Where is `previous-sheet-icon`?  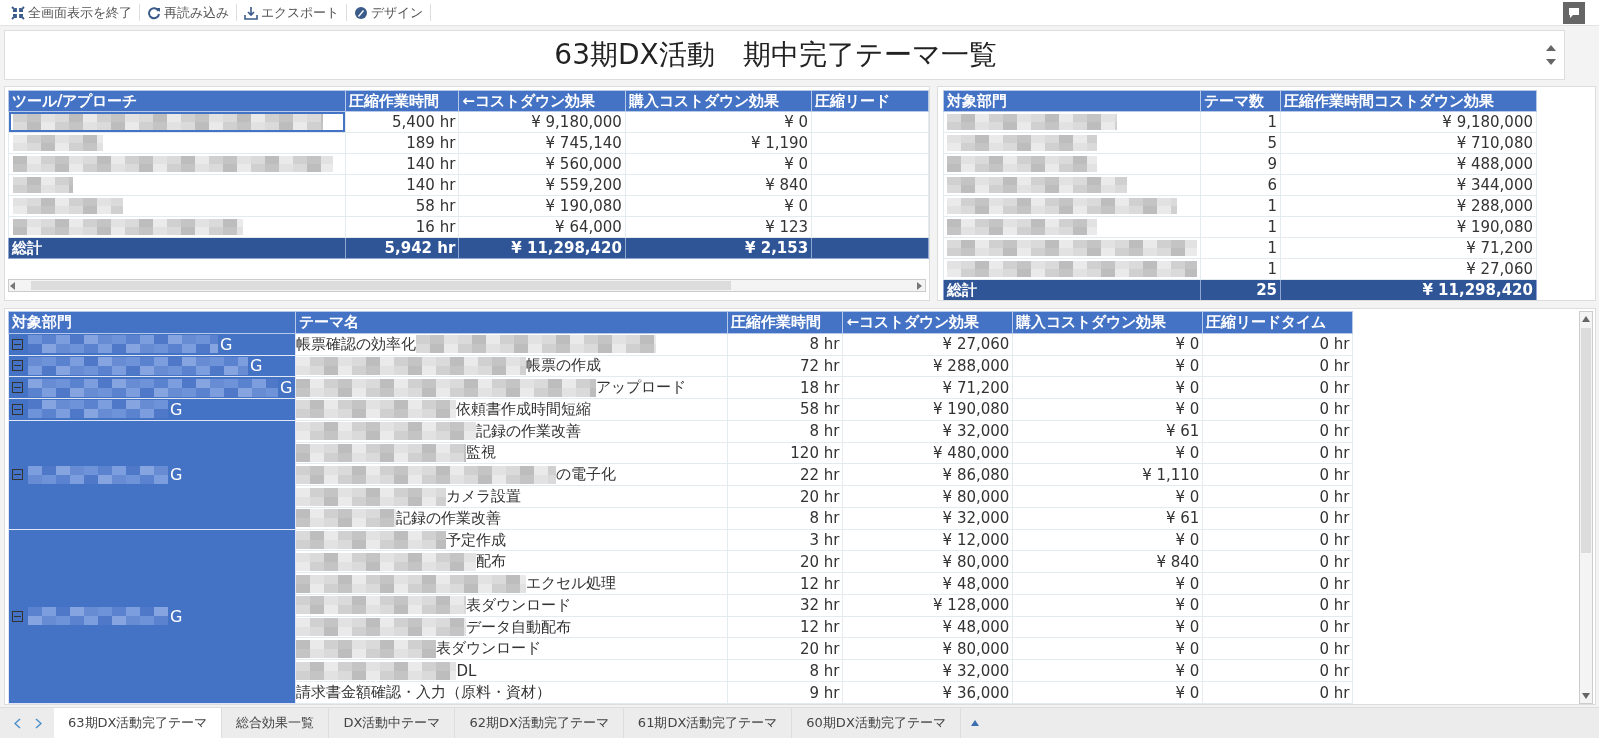 previous-sheet-icon is located at coordinates (17, 723).